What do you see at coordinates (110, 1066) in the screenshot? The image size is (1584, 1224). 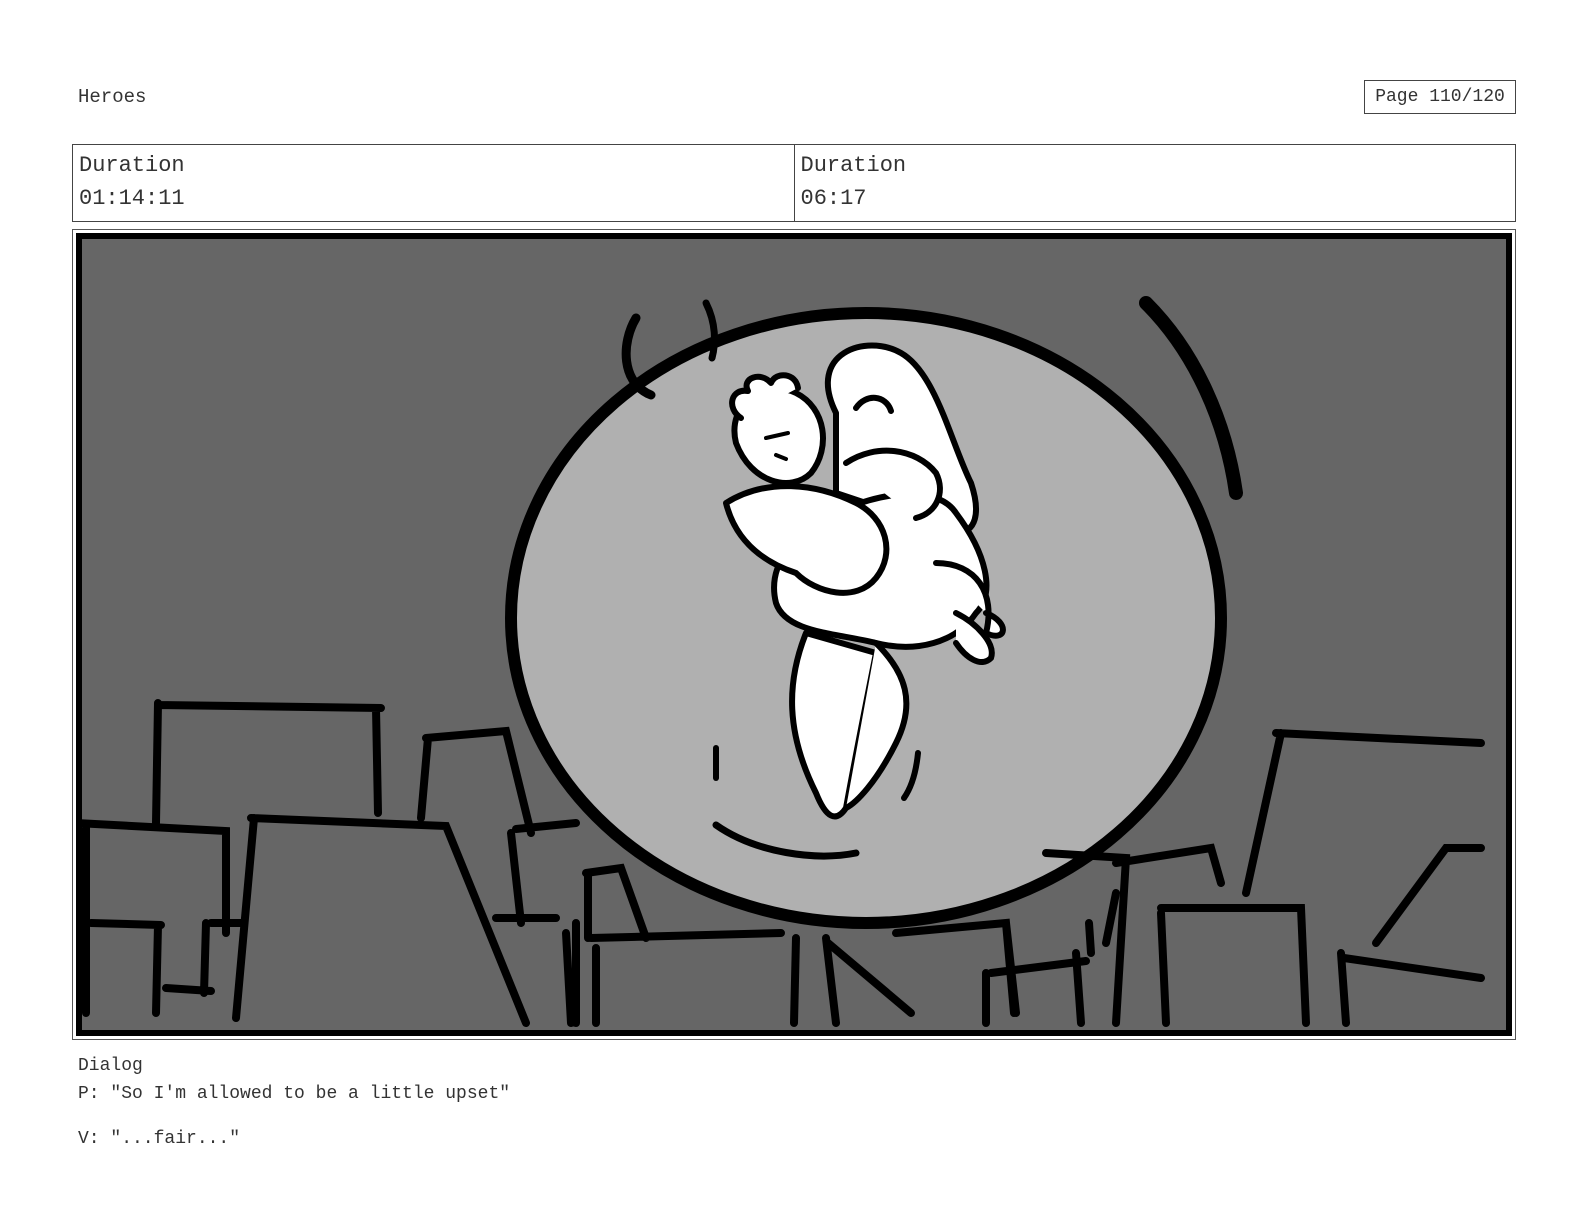 I see `dialog-label: Dialog` at bounding box center [110, 1066].